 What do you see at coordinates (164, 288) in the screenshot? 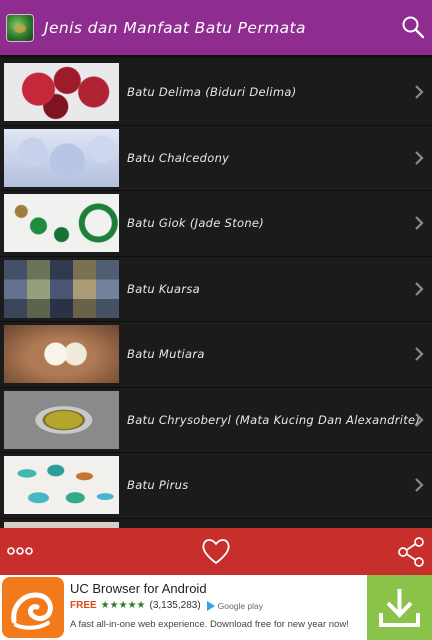
I see `list-item-label: Batu Kuarsa` at bounding box center [164, 288].